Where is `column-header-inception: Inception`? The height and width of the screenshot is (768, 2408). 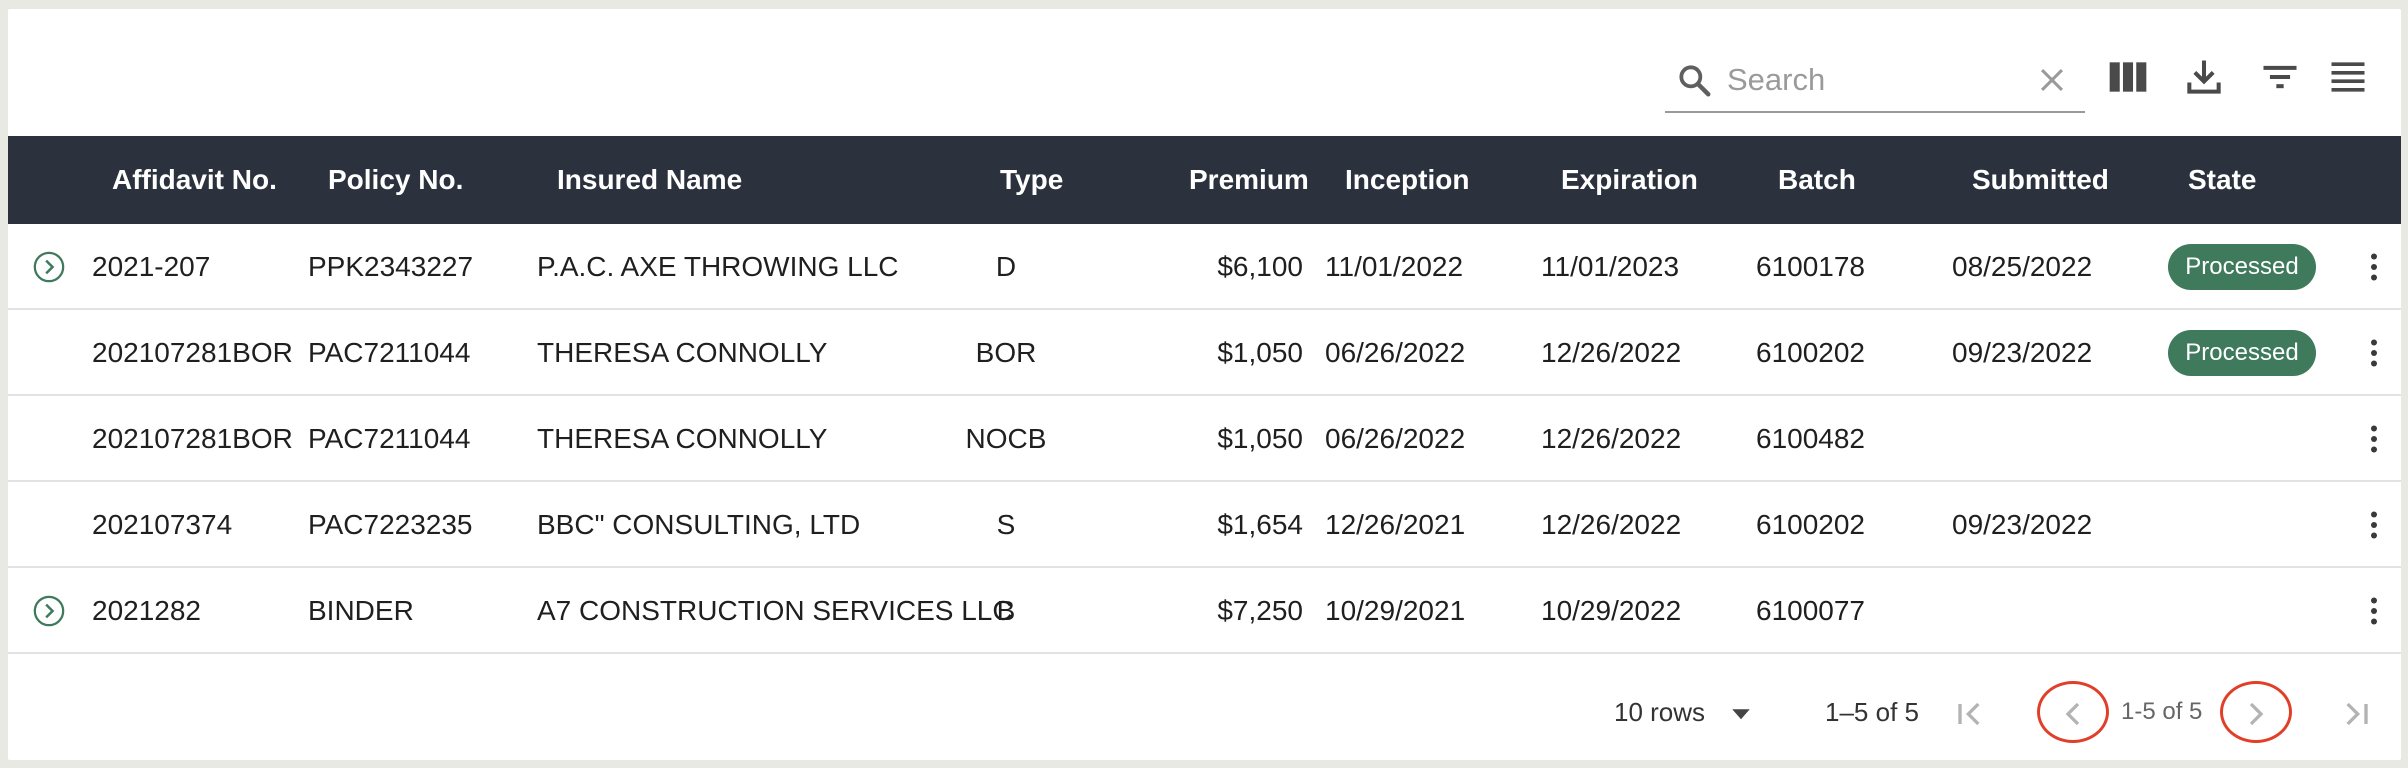 column-header-inception: Inception is located at coordinates (1407, 180).